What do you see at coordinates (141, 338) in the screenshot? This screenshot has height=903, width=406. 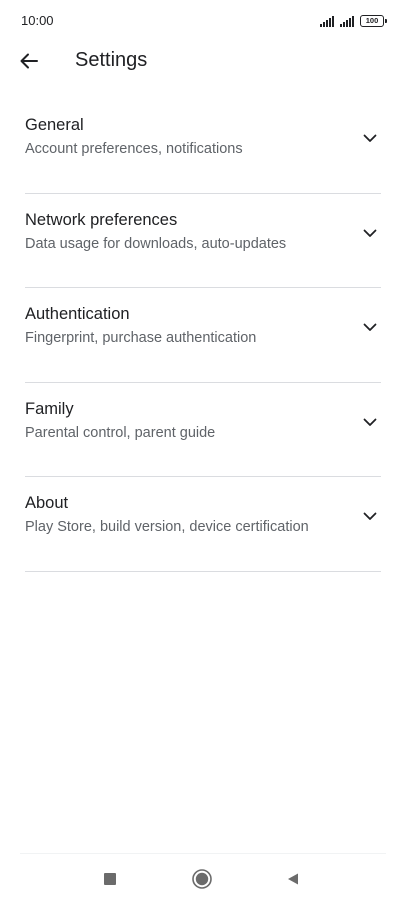 I see `settings-item-subtitle: Fingerprint, purchase authentication` at bounding box center [141, 338].